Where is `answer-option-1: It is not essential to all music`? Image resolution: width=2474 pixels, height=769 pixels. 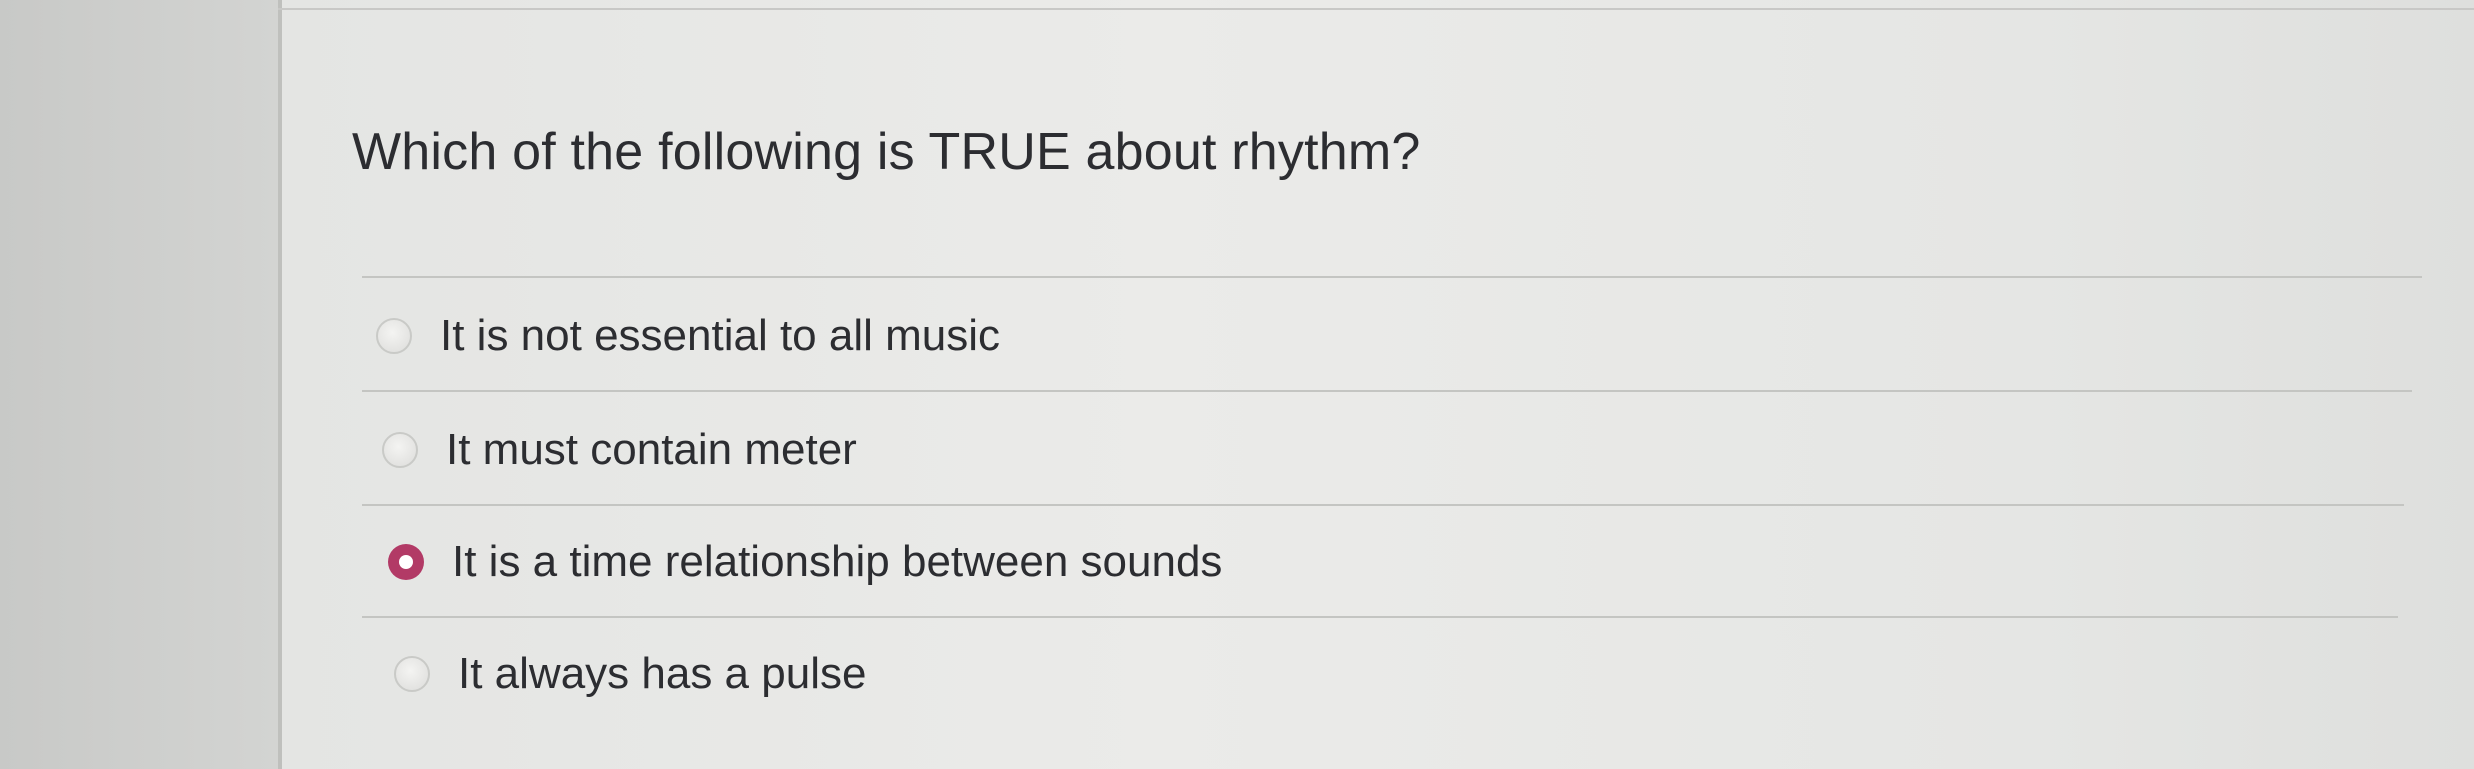 answer-option-1: It is not essential to all music is located at coordinates (688, 336).